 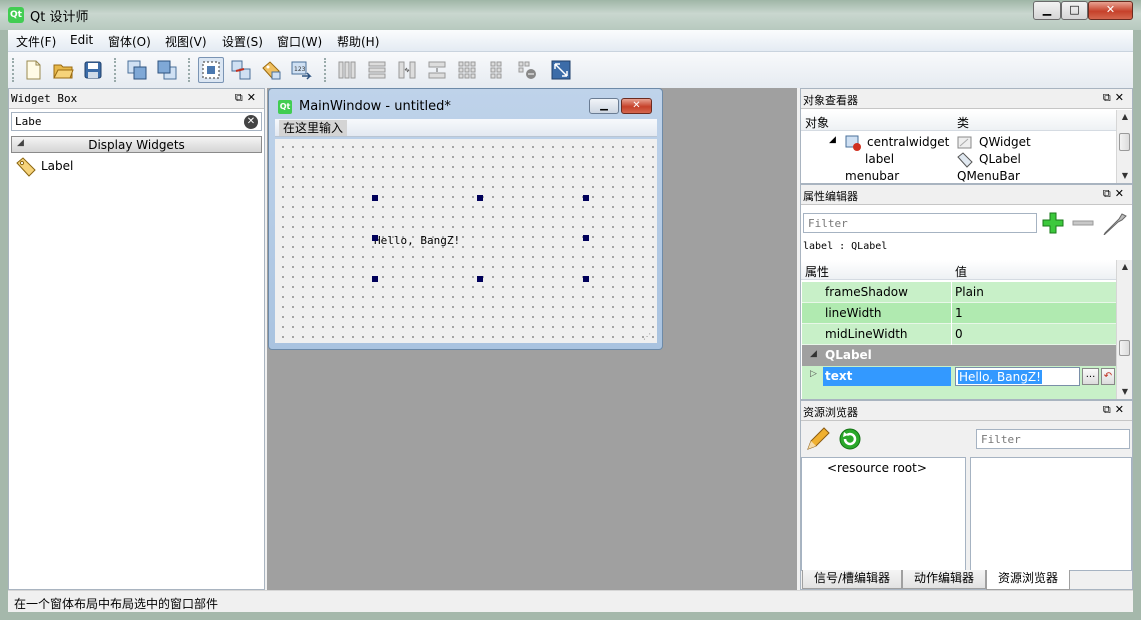 What do you see at coordinates (852, 579) in the screenshot?
I see `tab-signal-slot-editor: 信号/槽编辑器` at bounding box center [852, 579].